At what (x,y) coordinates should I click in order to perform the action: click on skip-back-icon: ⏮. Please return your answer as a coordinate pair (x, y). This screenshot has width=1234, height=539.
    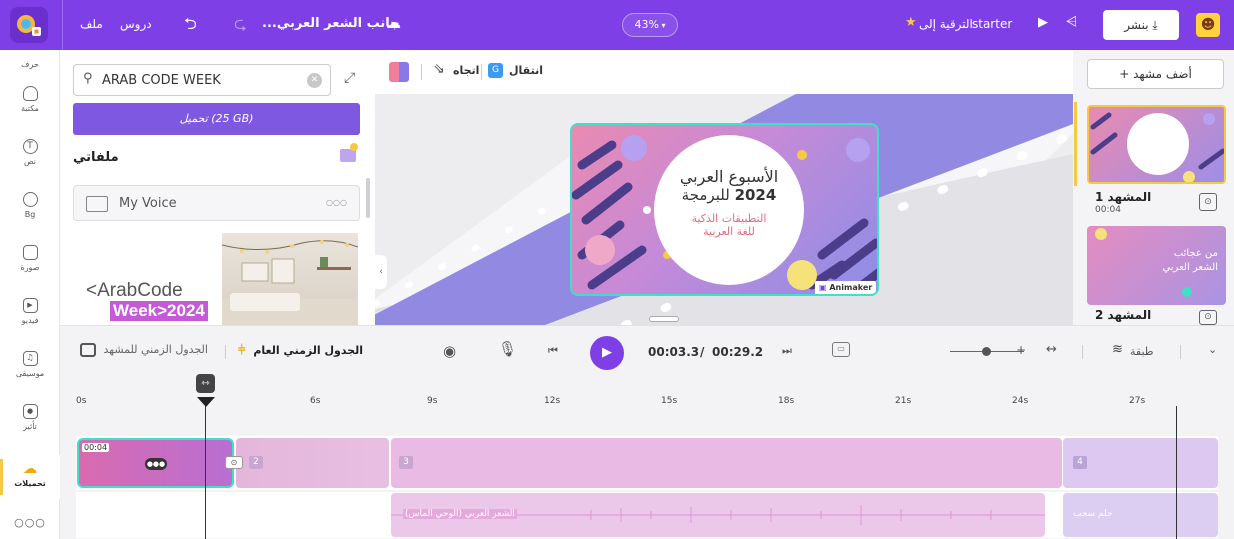
    Looking at the image, I should click on (553, 351).